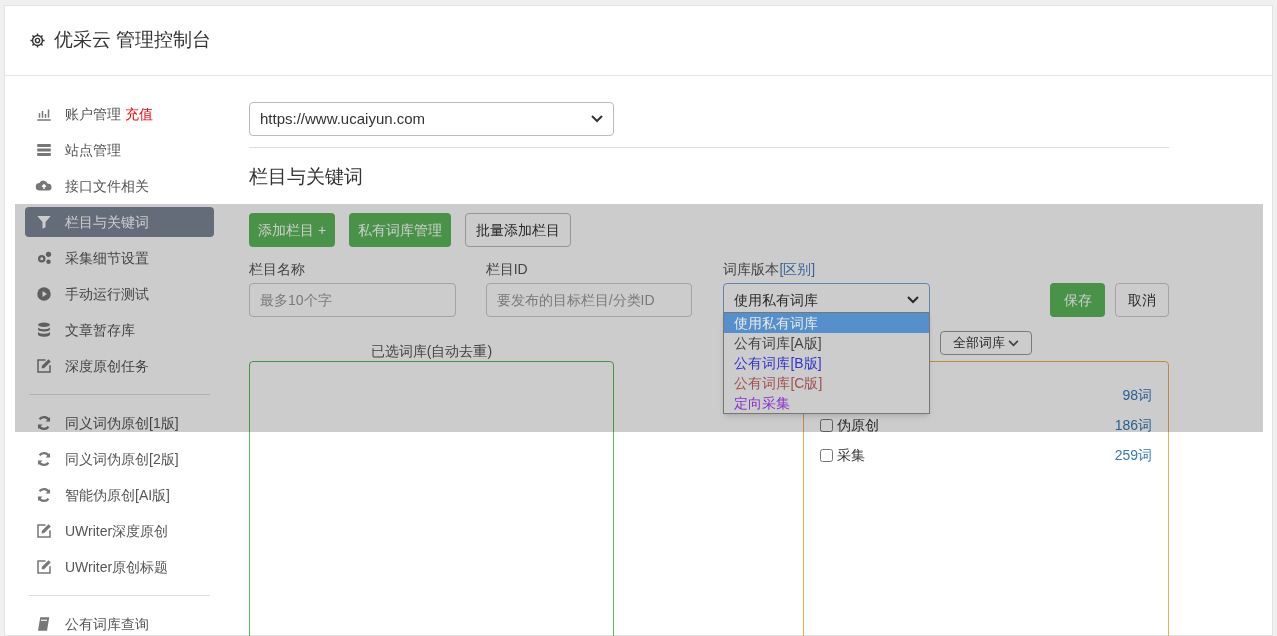 This screenshot has width=1277, height=636. What do you see at coordinates (277, 269) in the screenshot?
I see `field-label: 栏目名称` at bounding box center [277, 269].